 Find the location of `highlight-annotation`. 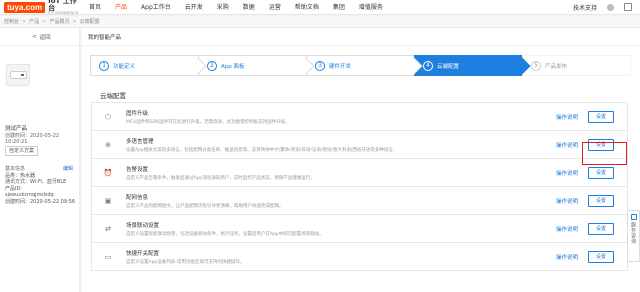

highlight-annotation is located at coordinates (604, 153).